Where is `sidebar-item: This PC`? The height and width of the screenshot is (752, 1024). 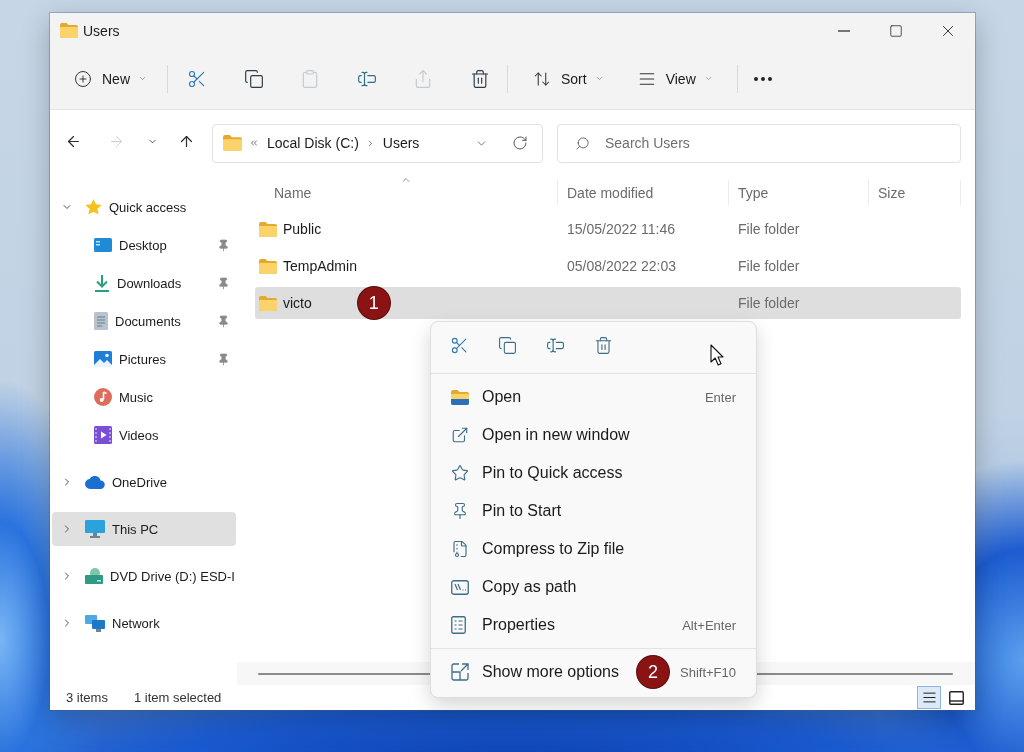
sidebar-item: This PC is located at coordinates (144, 529).